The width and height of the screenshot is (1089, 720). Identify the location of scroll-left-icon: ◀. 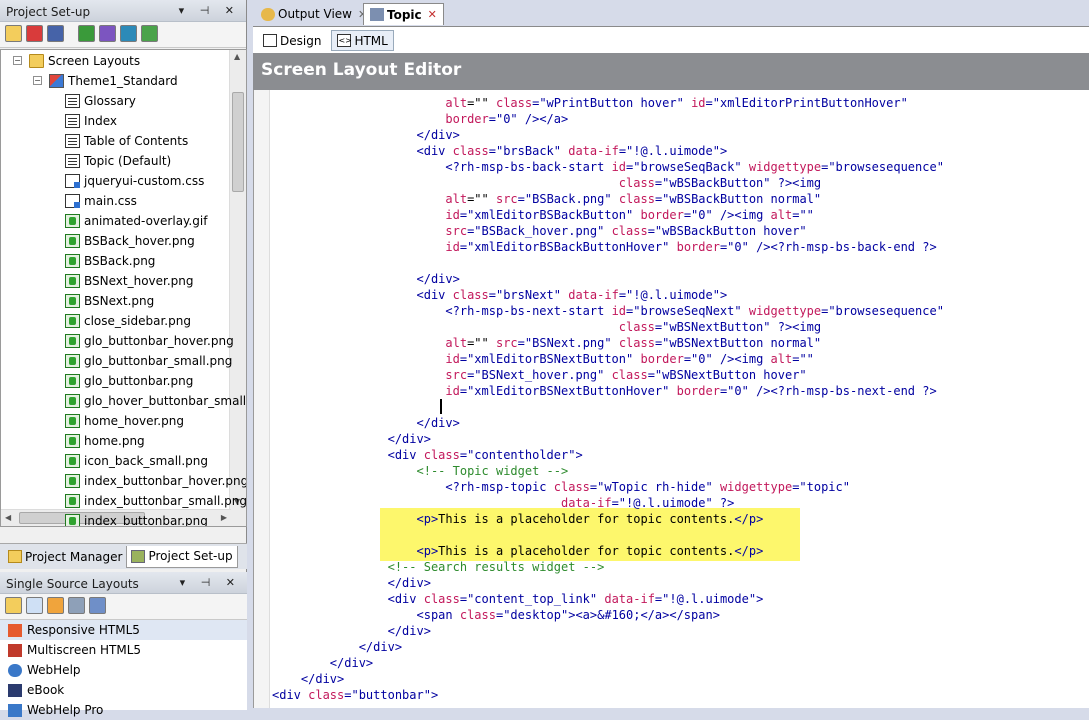
(8, 517).